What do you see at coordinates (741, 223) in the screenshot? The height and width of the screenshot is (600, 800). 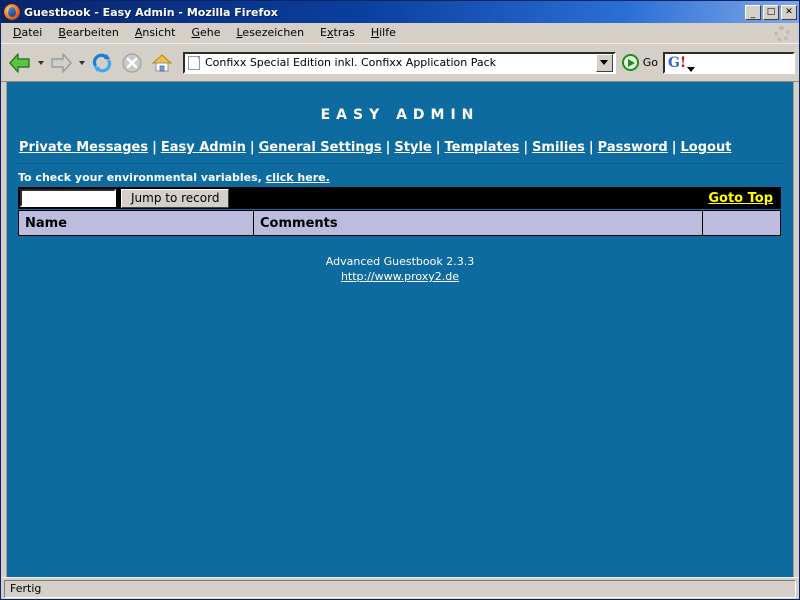 I see `column-header-actions` at bounding box center [741, 223].